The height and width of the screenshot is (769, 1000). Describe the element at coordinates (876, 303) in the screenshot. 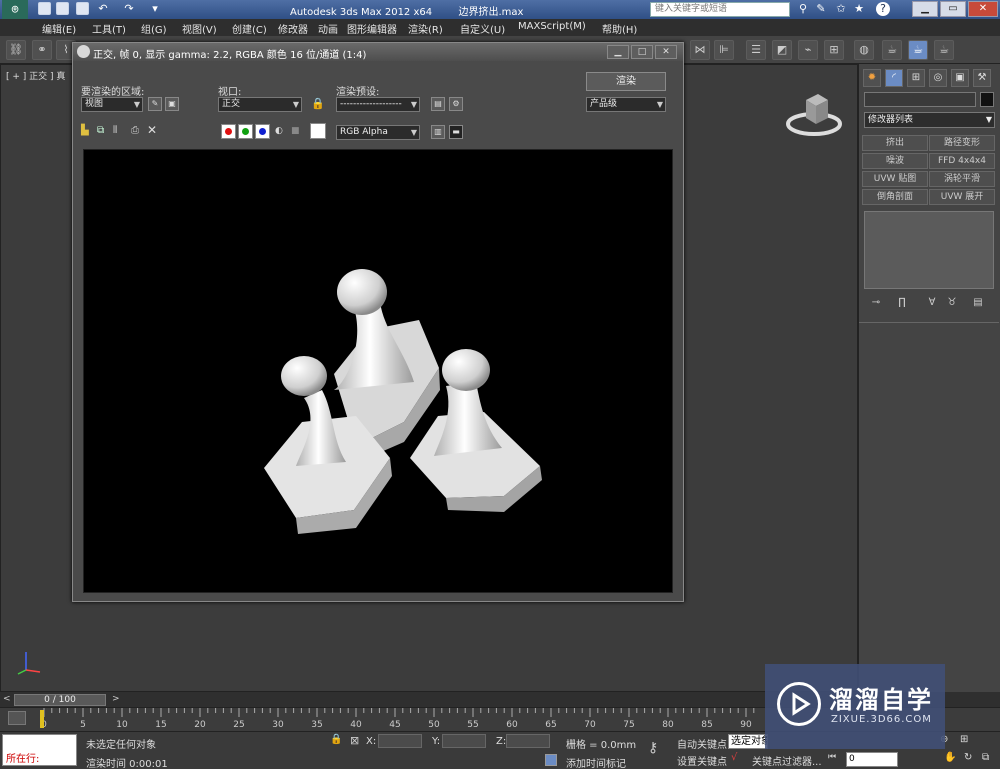

I see `pin-stack-icon: ⊸` at that location.